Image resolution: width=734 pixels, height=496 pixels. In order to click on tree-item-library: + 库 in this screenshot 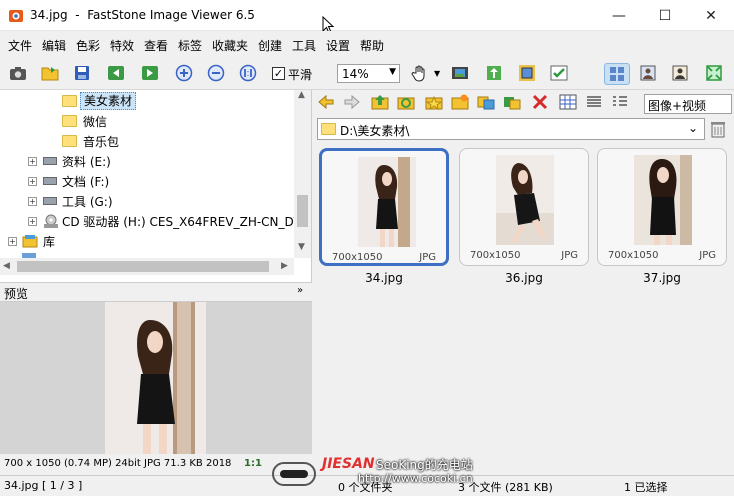, I will do `click(147, 241)`.